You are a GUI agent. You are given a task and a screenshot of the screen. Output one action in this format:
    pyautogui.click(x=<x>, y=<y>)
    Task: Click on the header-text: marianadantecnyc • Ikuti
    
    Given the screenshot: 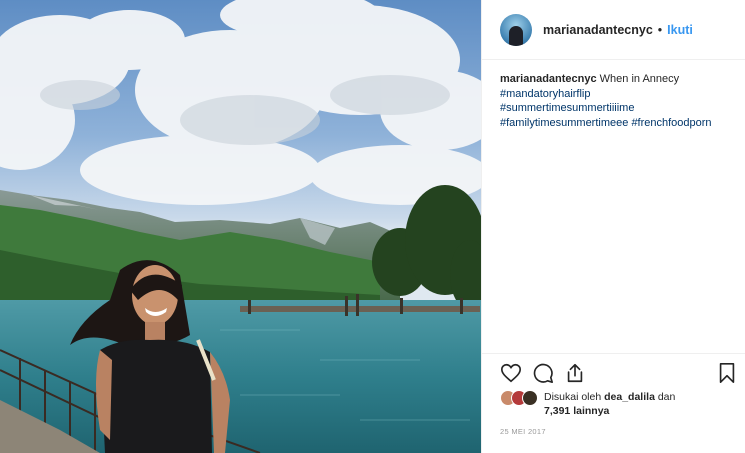 What is the action you would take?
    pyautogui.click(x=618, y=30)
    